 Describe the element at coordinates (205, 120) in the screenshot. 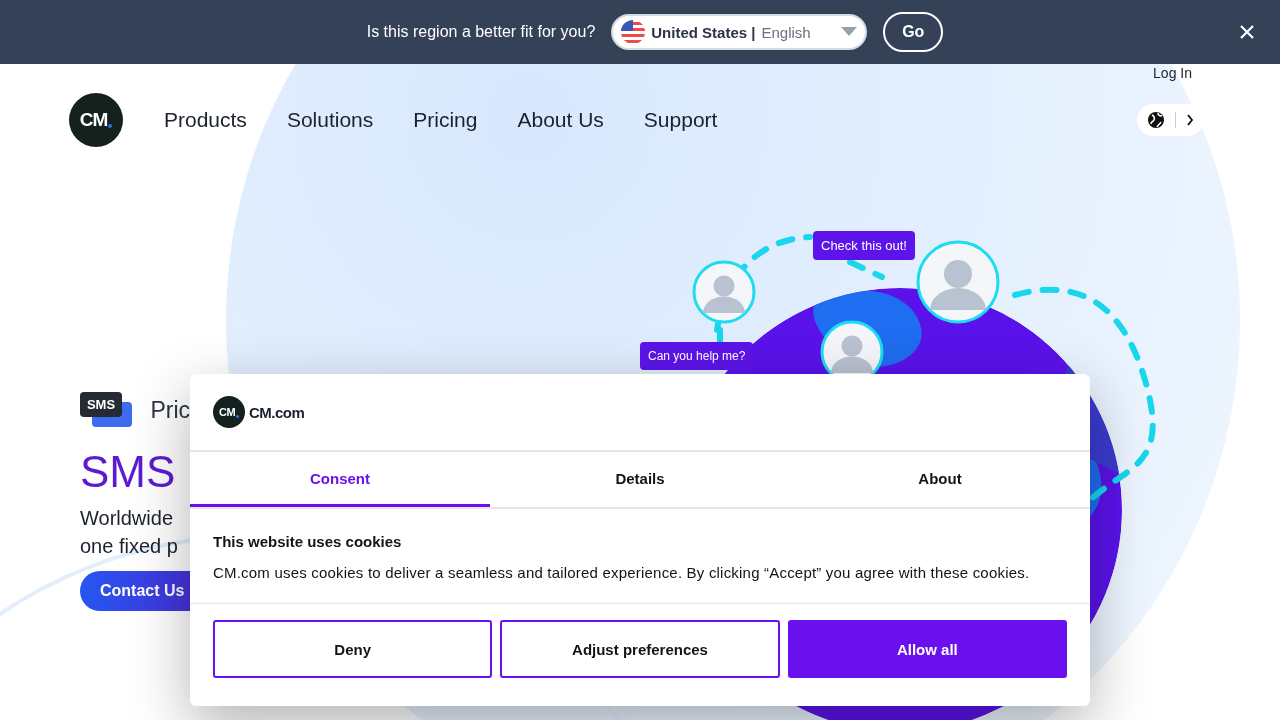

I see `nav-link: Products` at that location.